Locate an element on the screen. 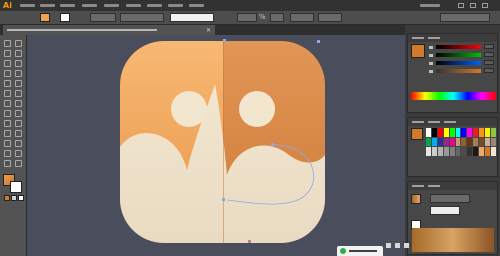 This screenshot has height=256, width=500. brush-definition is located at coordinates (192, 17).